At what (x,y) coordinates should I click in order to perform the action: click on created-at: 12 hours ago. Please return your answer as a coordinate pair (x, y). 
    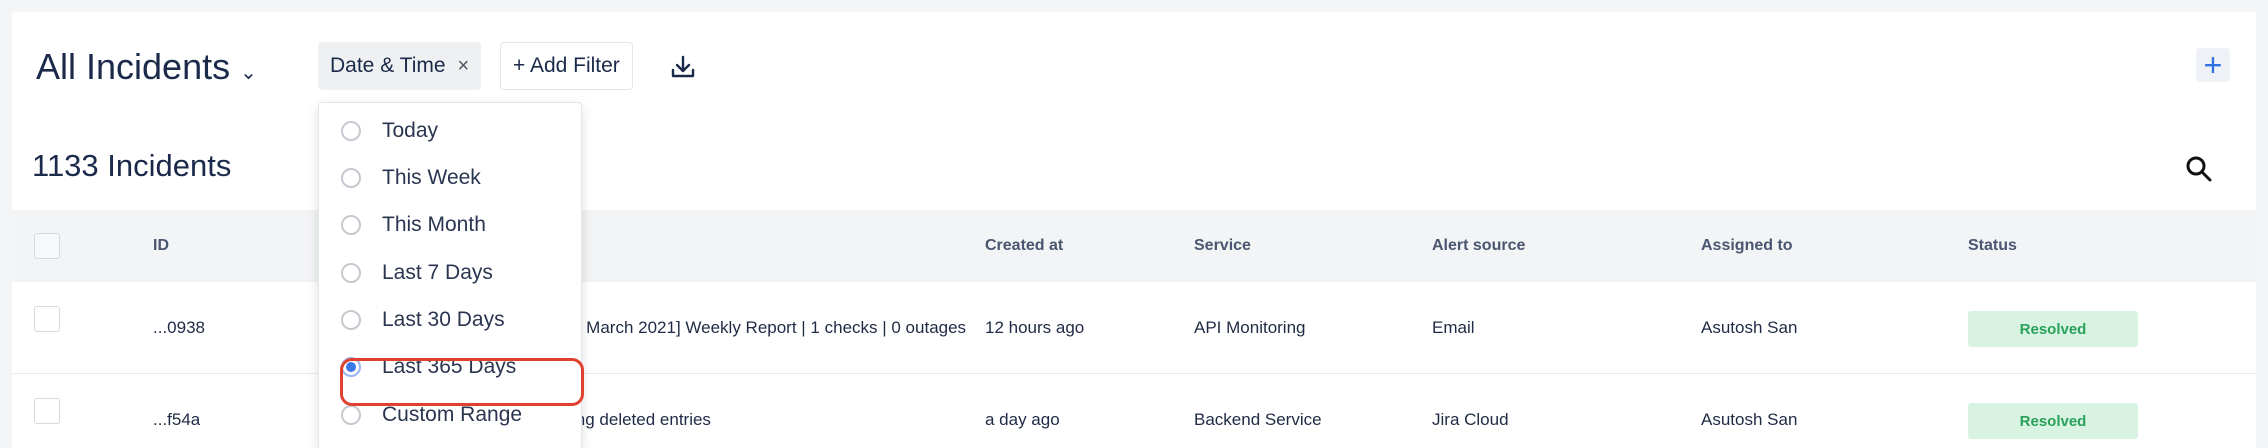
    Looking at the image, I should click on (1035, 327).